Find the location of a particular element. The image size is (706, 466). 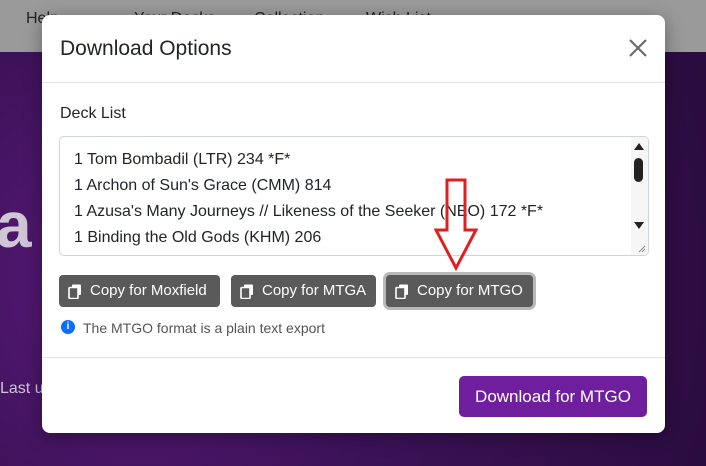

deck-list-scrollbar is located at coordinates (639, 196).